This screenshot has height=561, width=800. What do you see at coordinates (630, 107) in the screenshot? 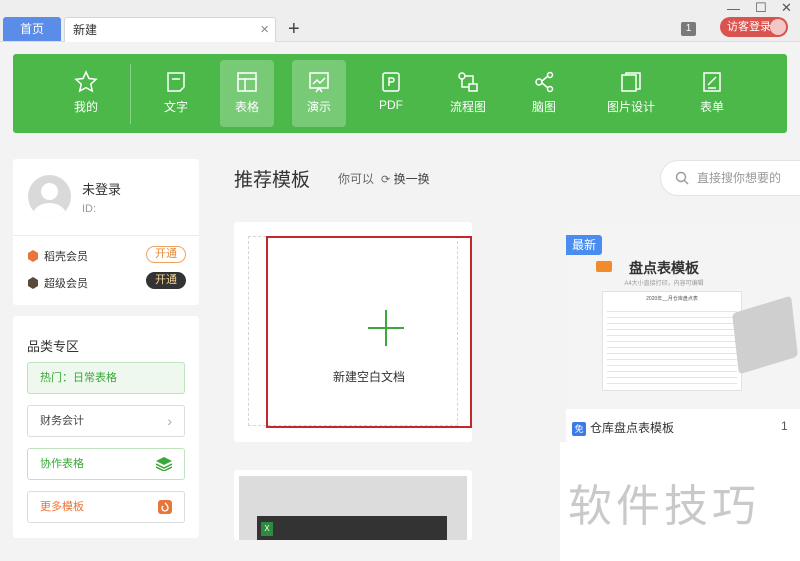
I see `tool-label: 图片设计` at bounding box center [630, 107].